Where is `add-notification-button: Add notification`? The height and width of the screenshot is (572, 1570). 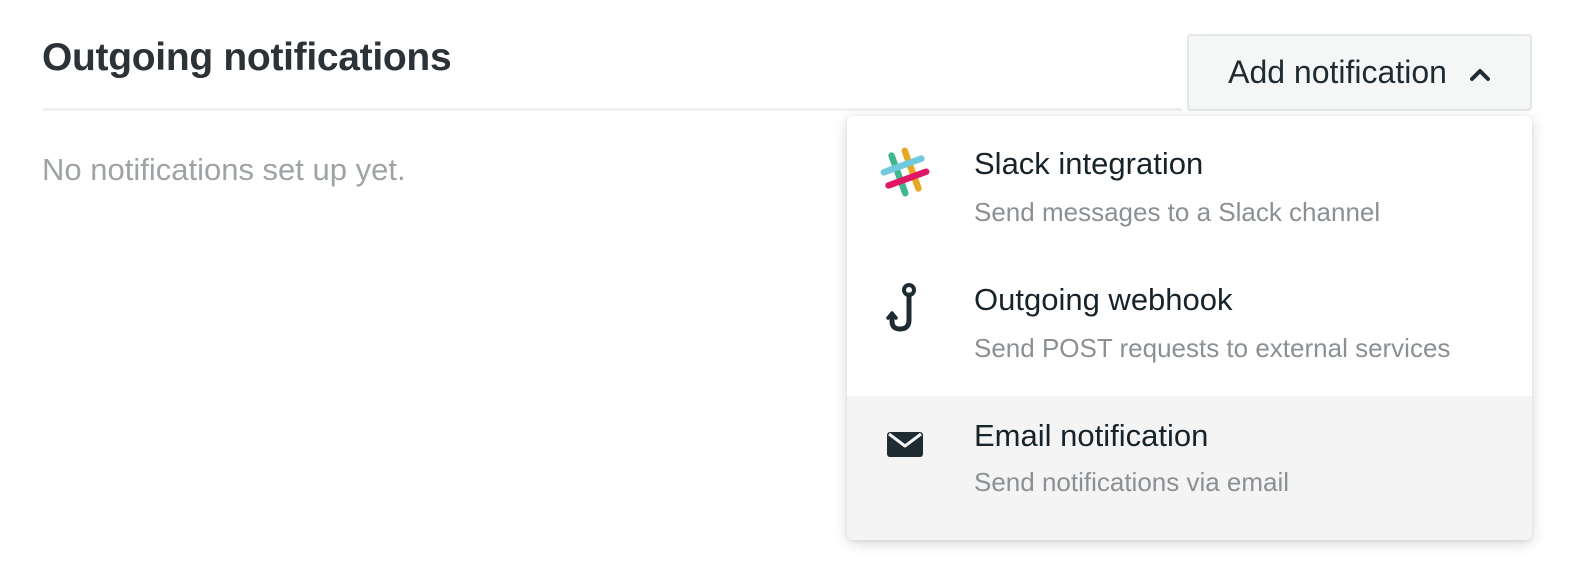
add-notification-button: Add notification is located at coordinates (1359, 72).